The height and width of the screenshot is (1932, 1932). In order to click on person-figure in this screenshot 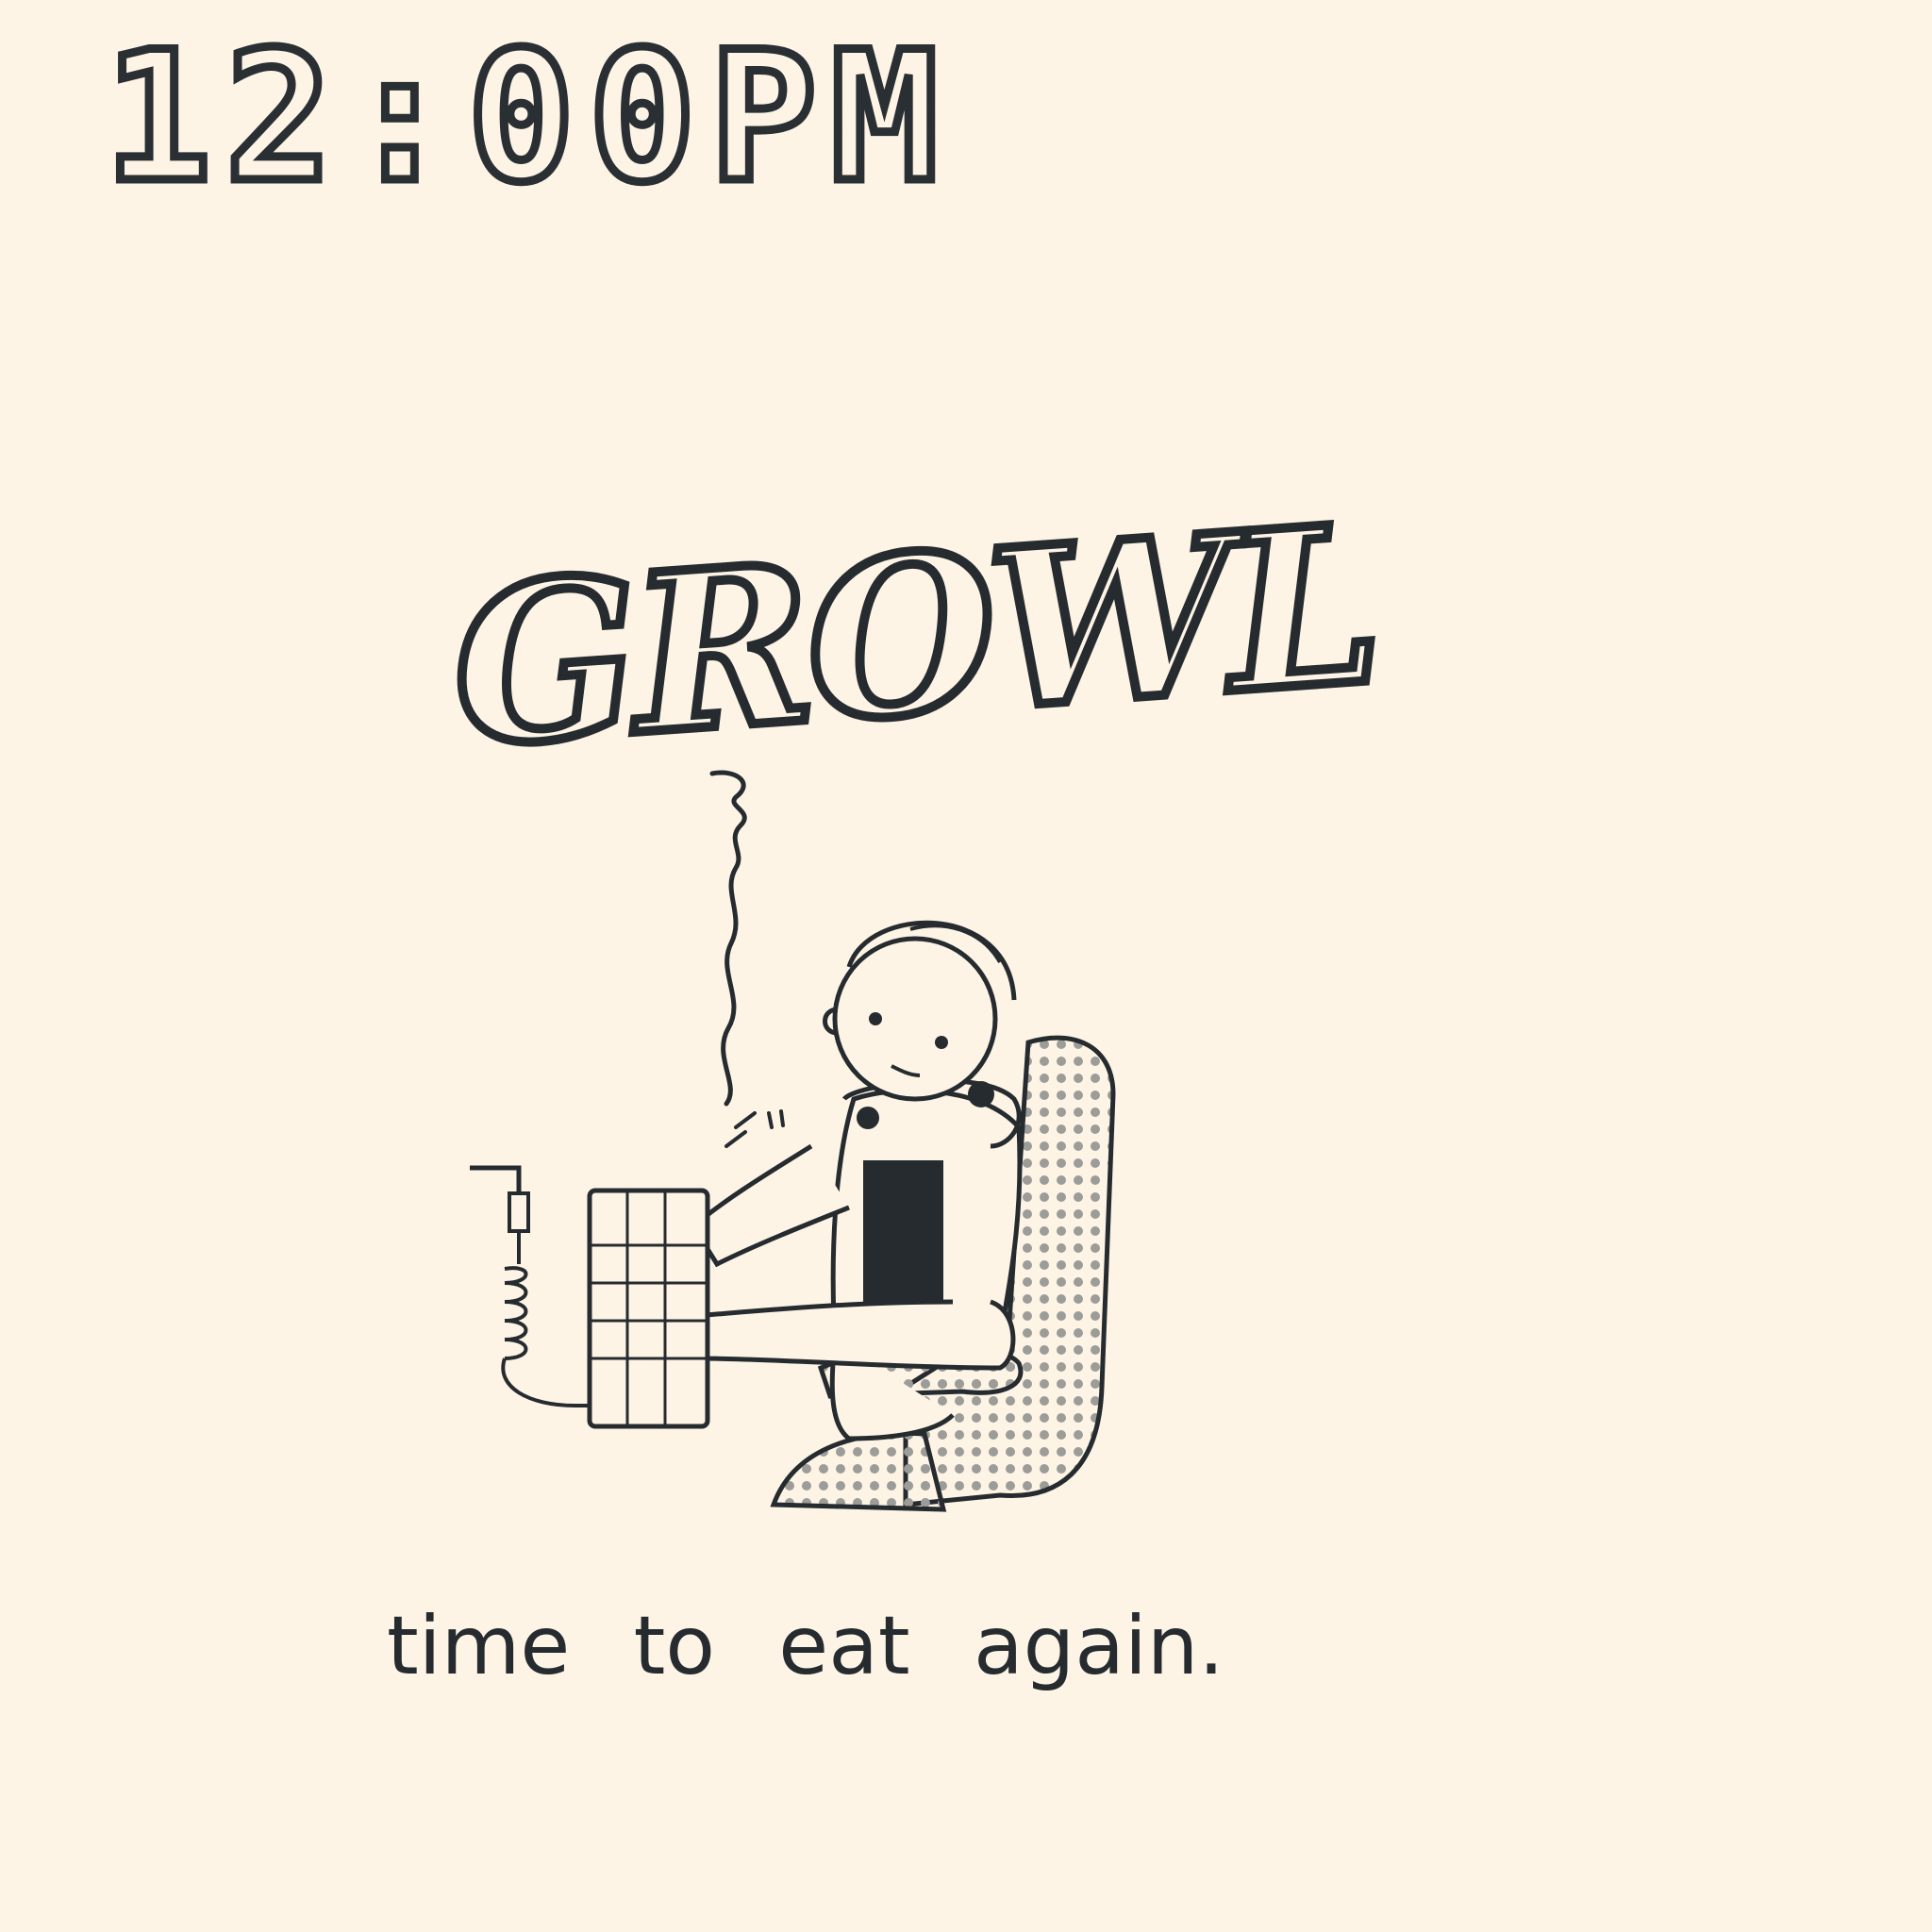, I will do `click(856, 1180)`.